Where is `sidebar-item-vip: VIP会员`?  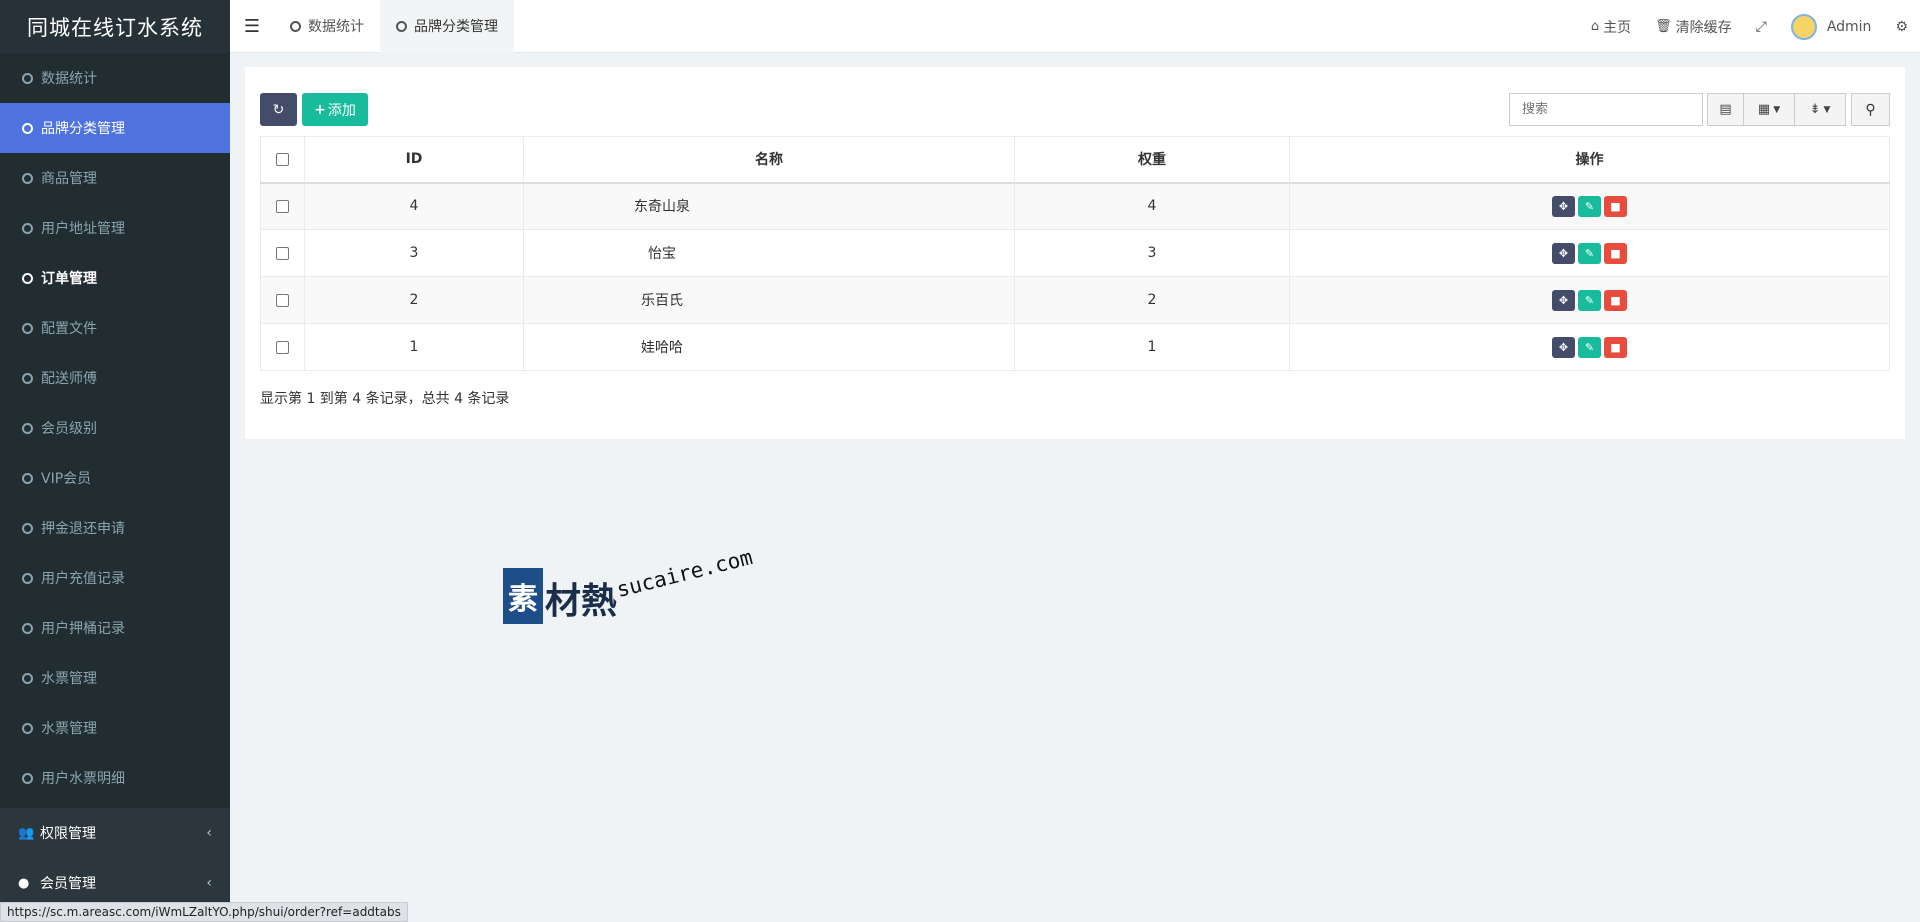 sidebar-item-vip: VIP会员 is located at coordinates (115, 478).